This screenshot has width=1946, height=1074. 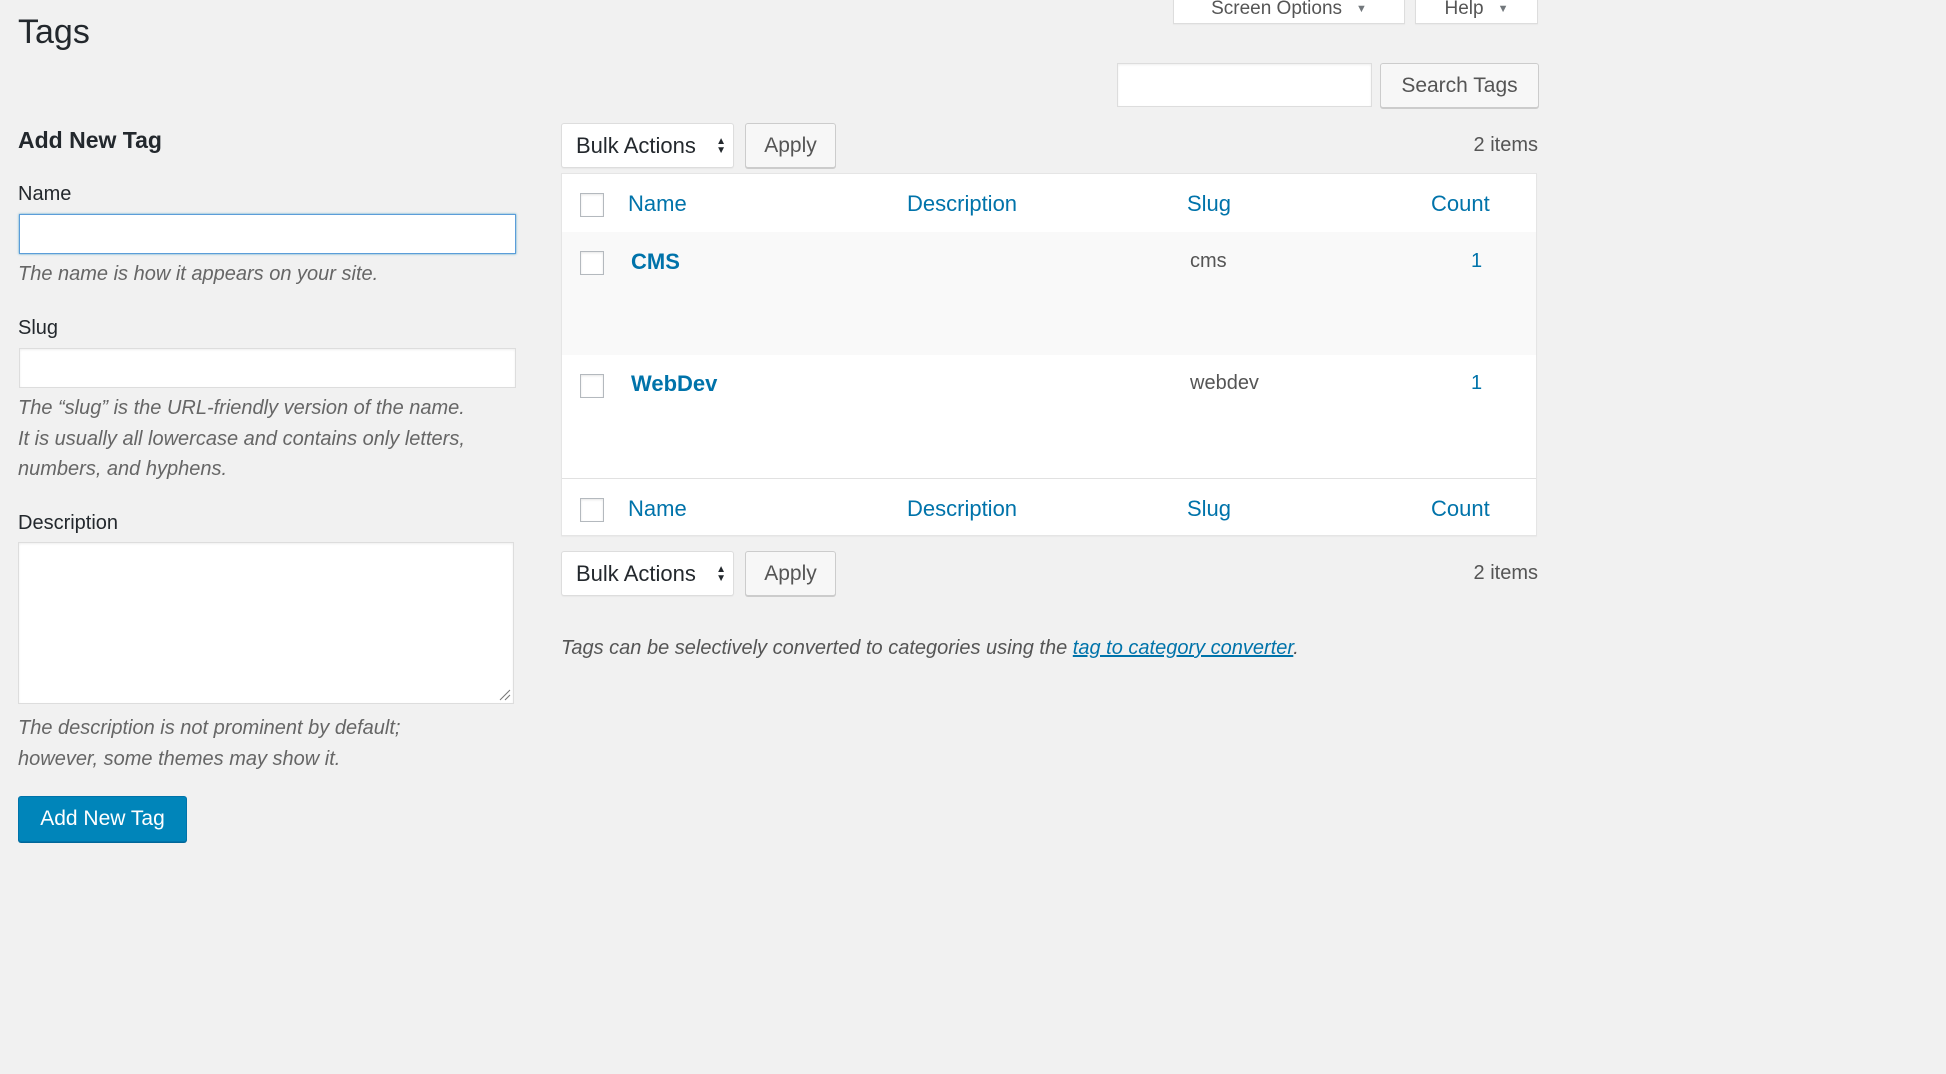 What do you see at coordinates (1464, 9) in the screenshot?
I see `help-label: Help` at bounding box center [1464, 9].